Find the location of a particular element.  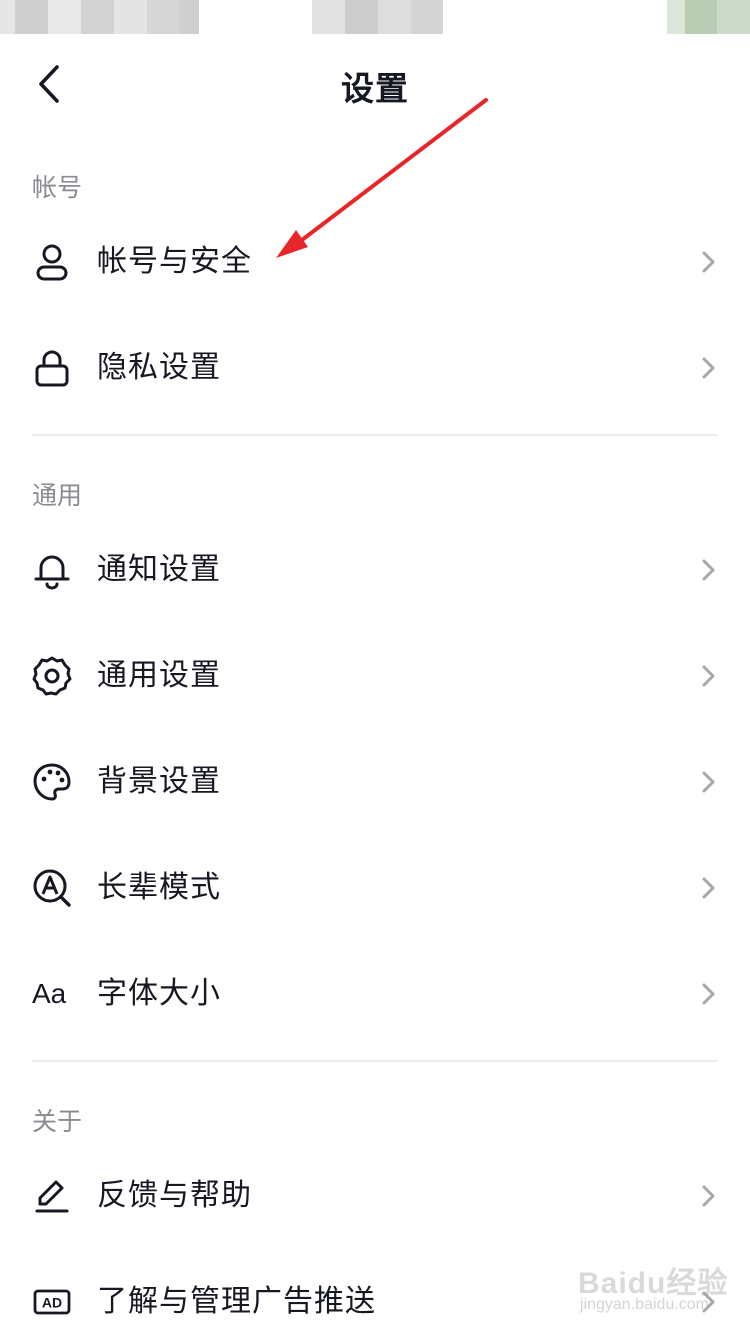

settings-item-general: 通用设置 is located at coordinates (375, 676).